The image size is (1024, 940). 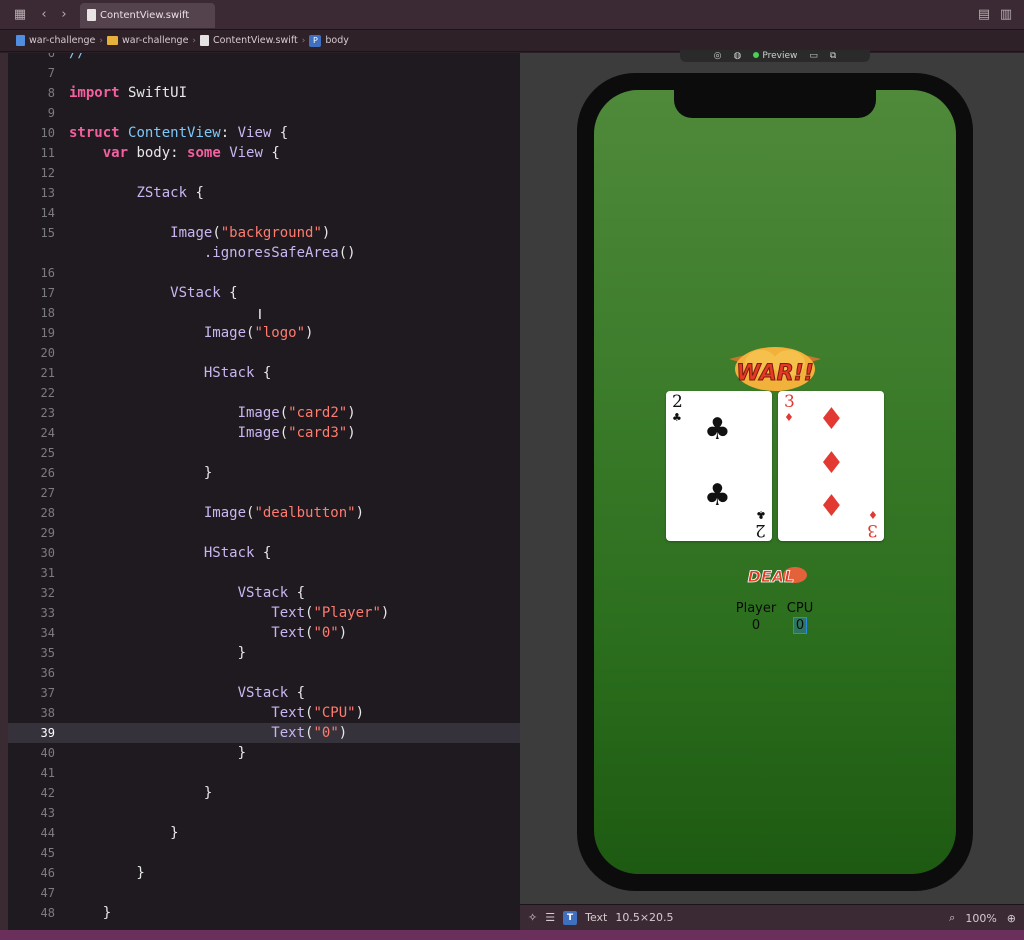 What do you see at coordinates (512, 15) in the screenshot?
I see `editor-tab-bar: ▦ ‹ › ContentView.swift ▤ ▥` at bounding box center [512, 15].